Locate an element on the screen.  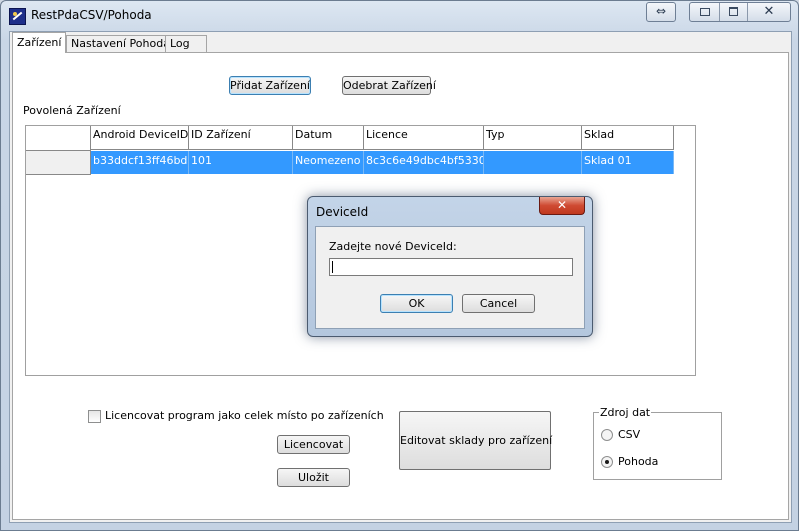
column-header-typ: Typ is located at coordinates (533, 138).